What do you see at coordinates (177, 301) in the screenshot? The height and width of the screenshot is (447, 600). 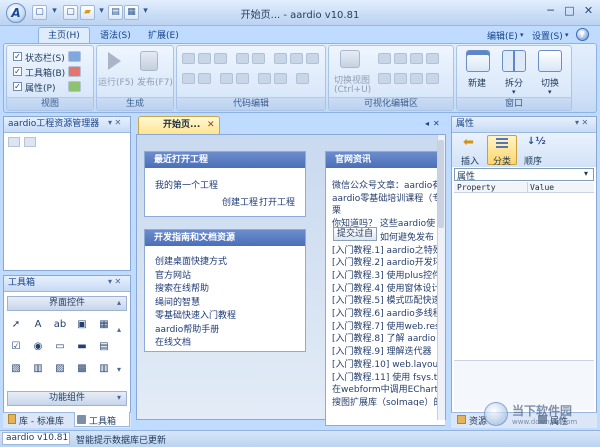 I see `guide-link: 绳间的智慧` at bounding box center [177, 301].